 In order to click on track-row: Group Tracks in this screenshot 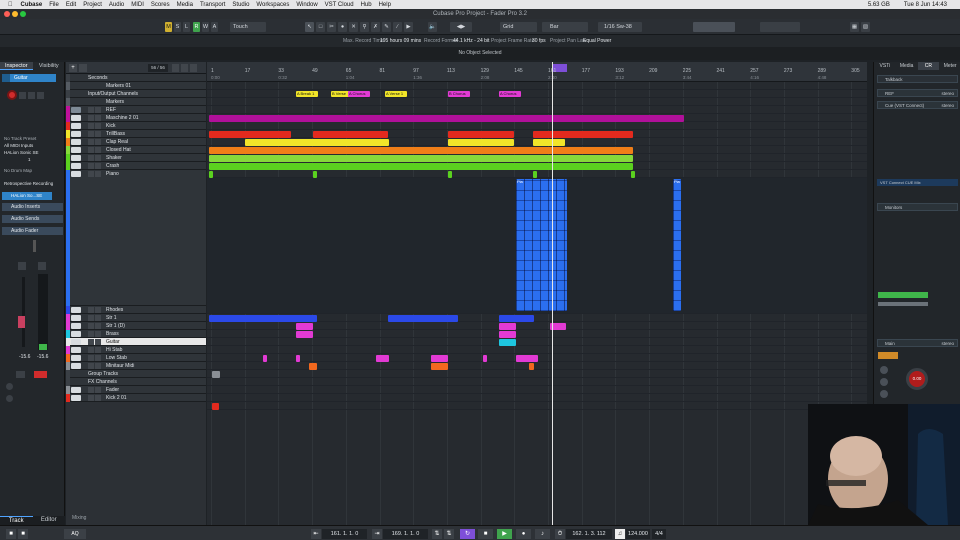, I will do `click(136, 374)`.